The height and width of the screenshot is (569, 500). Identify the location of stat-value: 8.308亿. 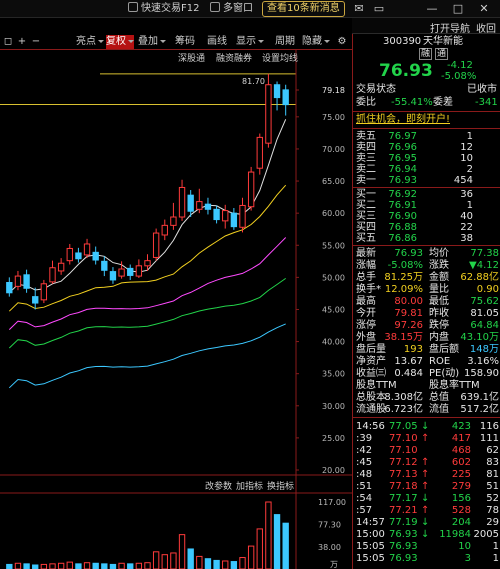
(403, 397).